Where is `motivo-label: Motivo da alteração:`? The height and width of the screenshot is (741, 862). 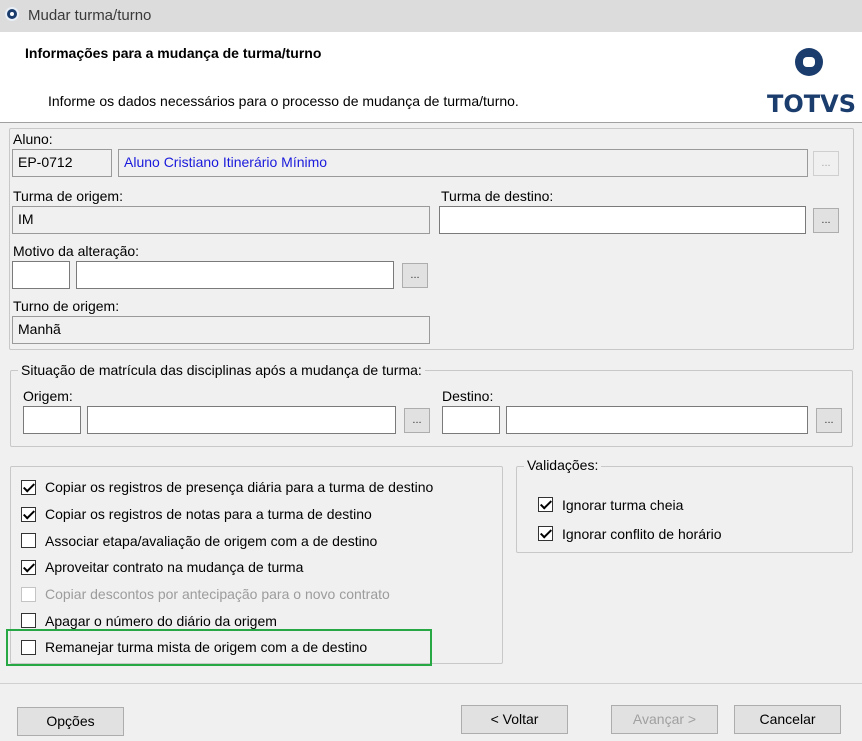
motivo-label: Motivo da alteração: is located at coordinates (76, 251).